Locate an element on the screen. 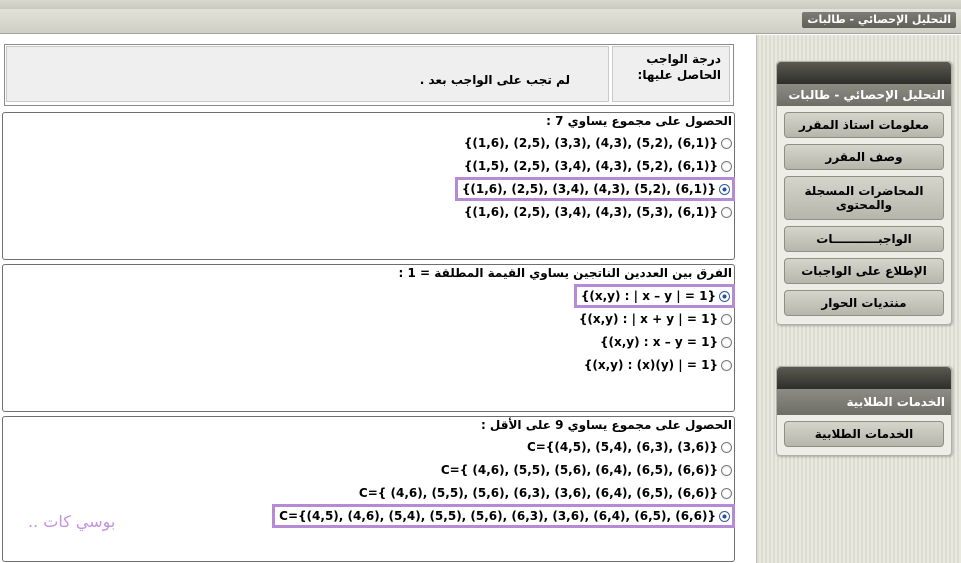 Image resolution: width=961 pixels, height=563 pixels. answer-option: {(x,y) : x – y = 1} is located at coordinates (666, 342).